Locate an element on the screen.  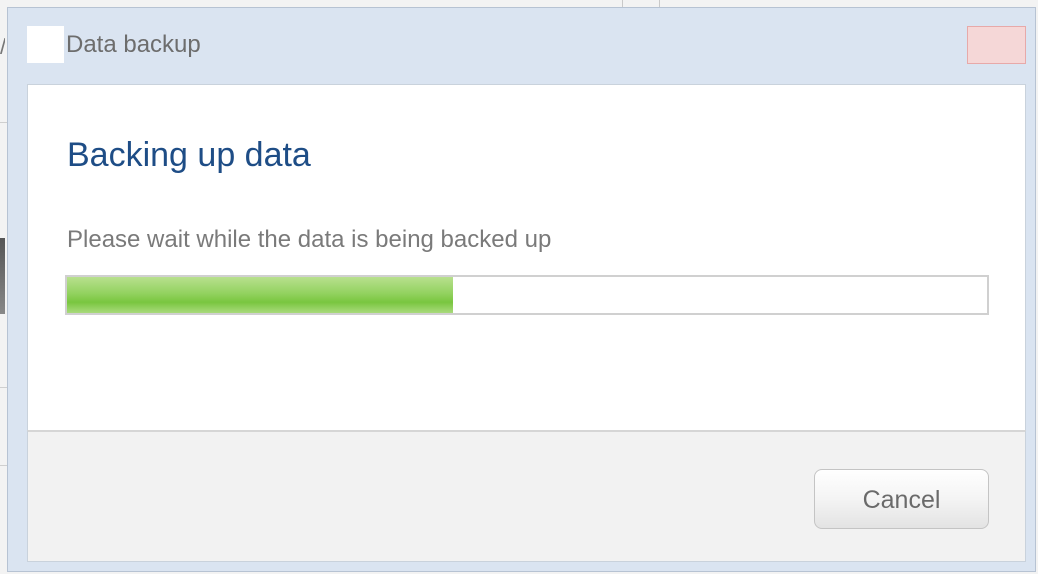
cancel-button: Cancel is located at coordinates (901, 499).